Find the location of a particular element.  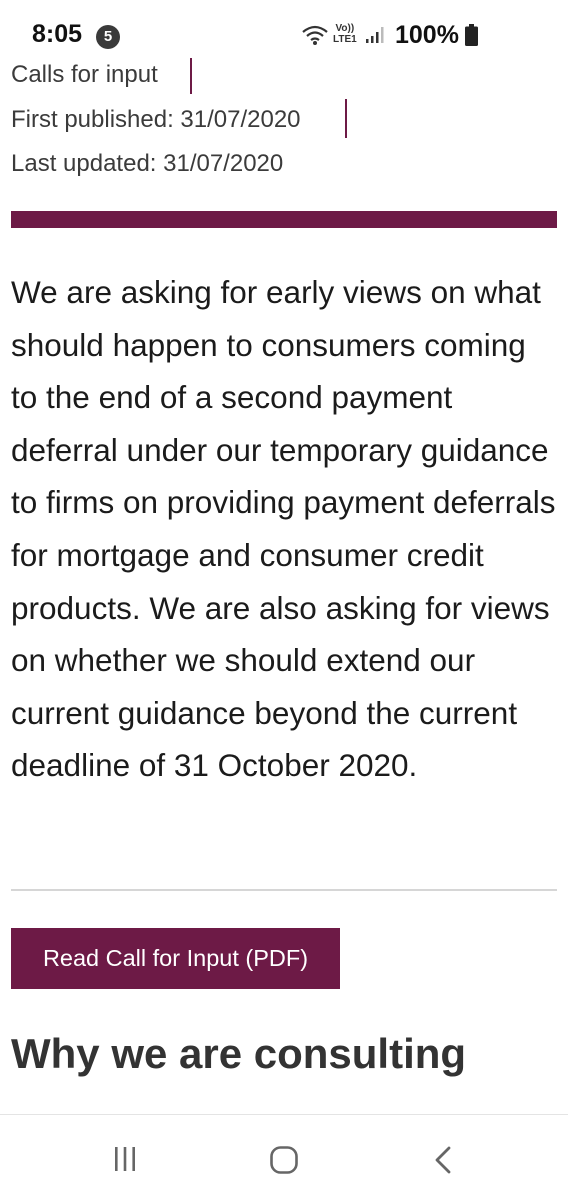

recent-apps-icon is located at coordinates (125, 1160).